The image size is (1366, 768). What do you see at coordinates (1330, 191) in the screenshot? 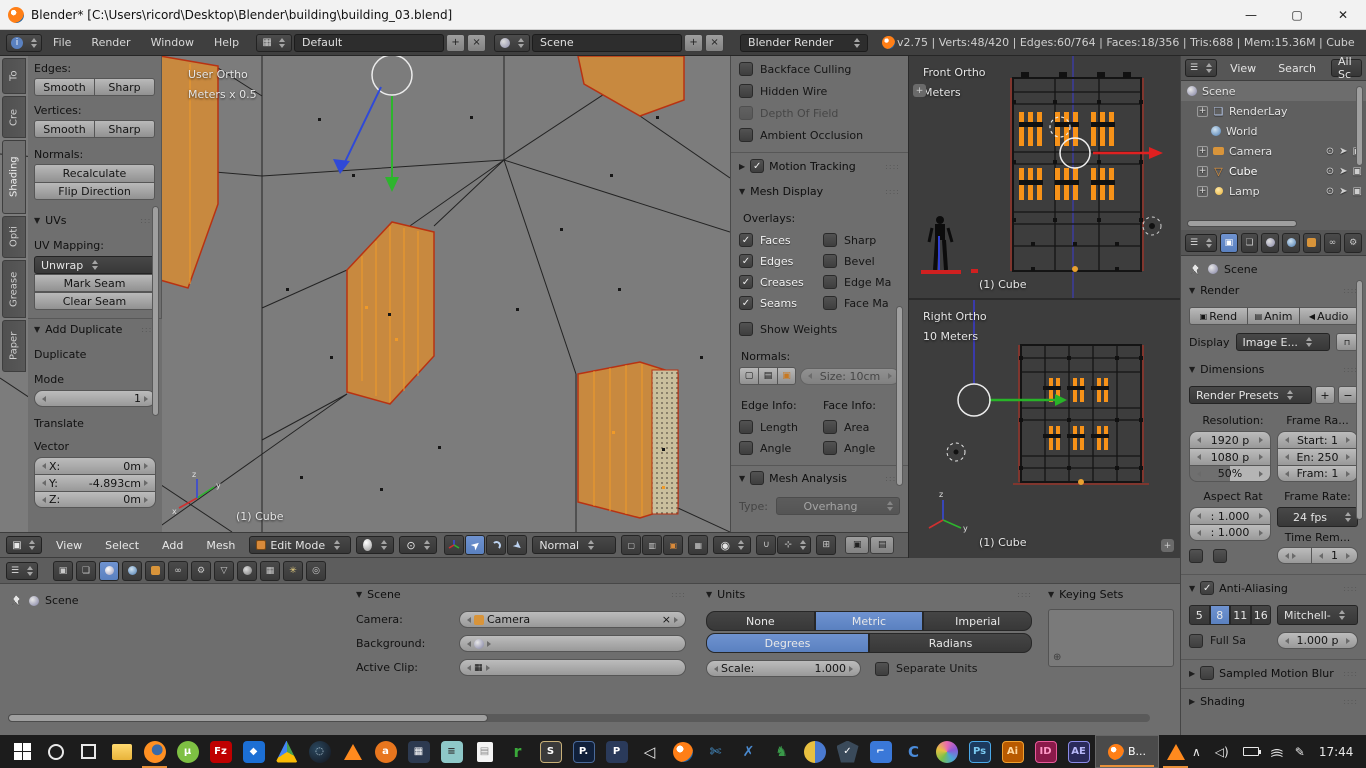
I see `visibility-eye-icon: ⊙` at bounding box center [1330, 191].